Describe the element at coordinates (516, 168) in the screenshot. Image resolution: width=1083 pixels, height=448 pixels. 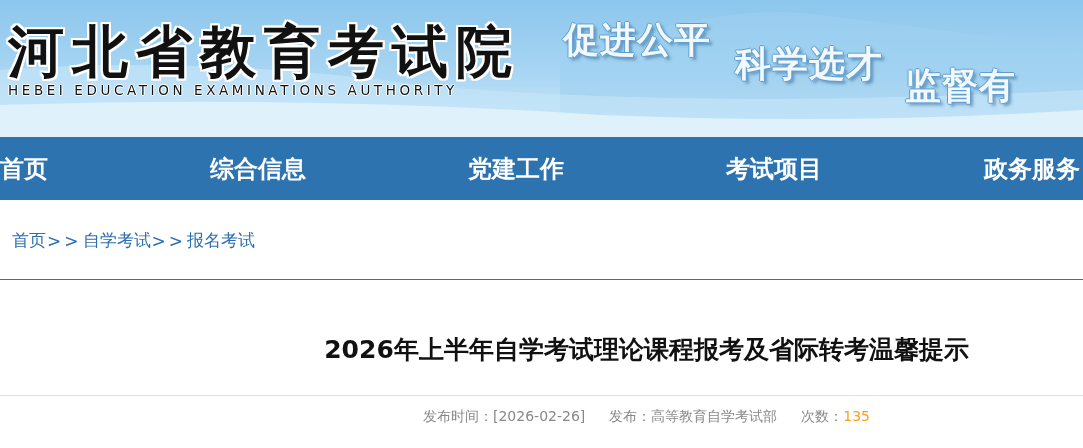
I see `nav-link: 党建工作` at that location.